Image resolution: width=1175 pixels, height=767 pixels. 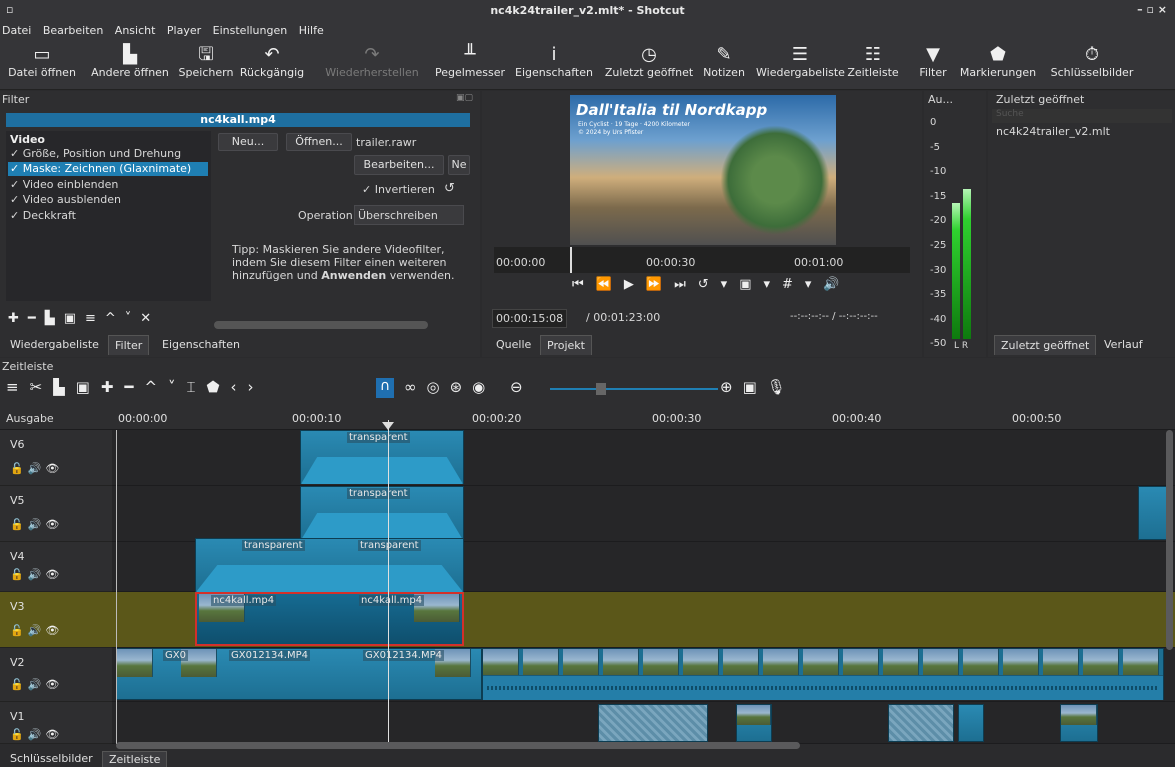 I want to click on recent-item: nc4k24trailer_v2.mlt, so click(x=1053, y=131).